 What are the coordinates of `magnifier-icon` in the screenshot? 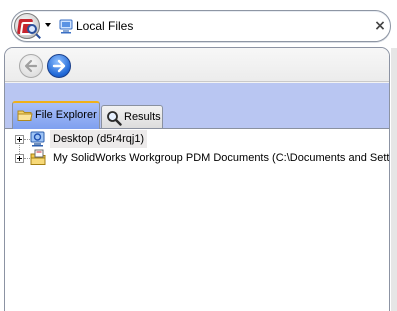 It's located at (114, 118).